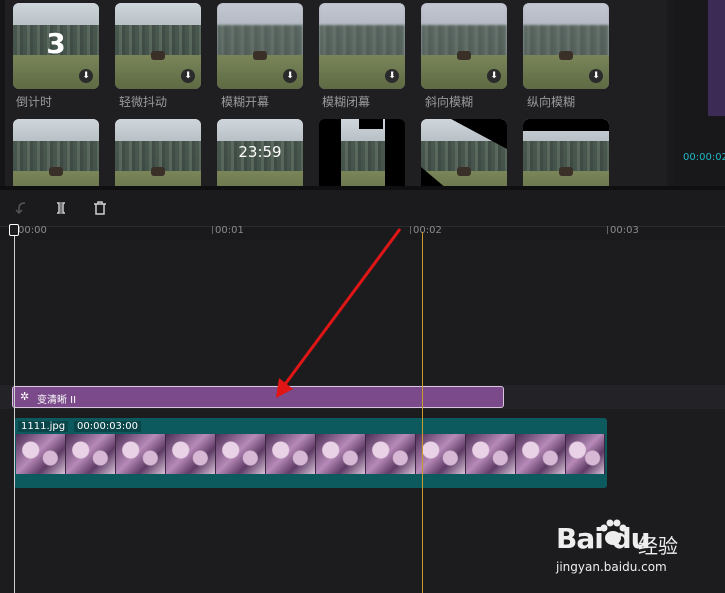 This screenshot has height=593, width=725. What do you see at coordinates (260, 46) in the screenshot?
I see `effect-tile-blur-open: ⬇` at bounding box center [260, 46].